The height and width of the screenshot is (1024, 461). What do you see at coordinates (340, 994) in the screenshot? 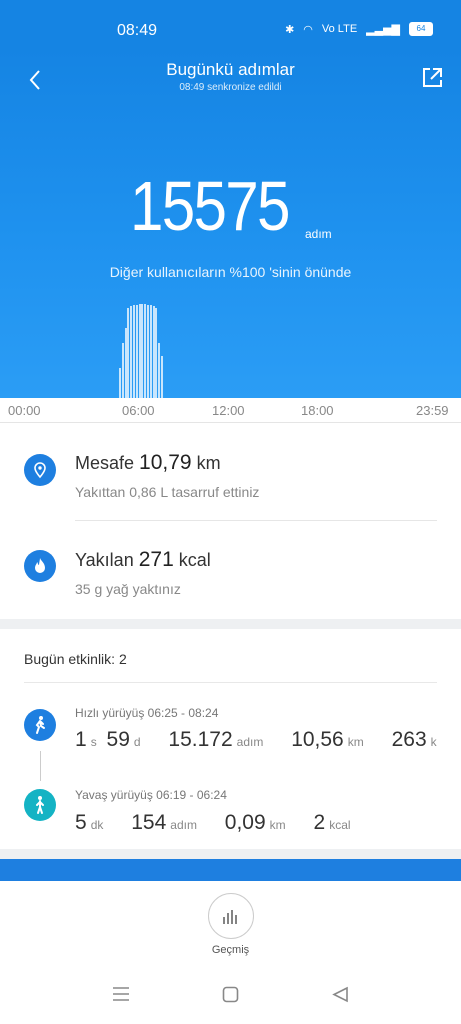
I see `back-nav-icon` at bounding box center [340, 994].